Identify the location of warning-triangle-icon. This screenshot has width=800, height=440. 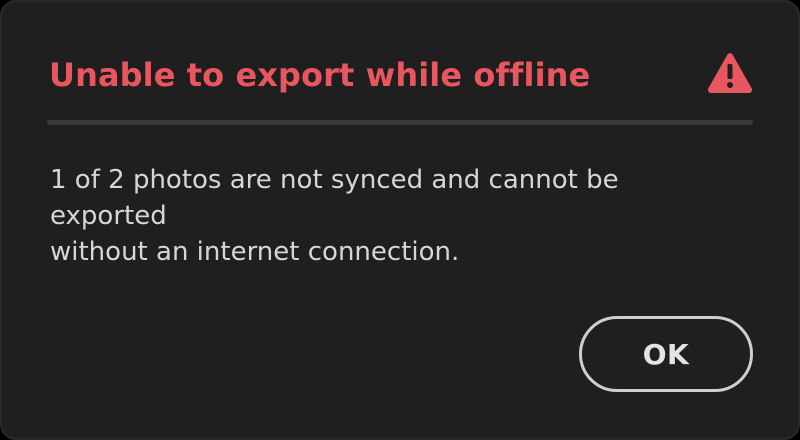
(730, 73).